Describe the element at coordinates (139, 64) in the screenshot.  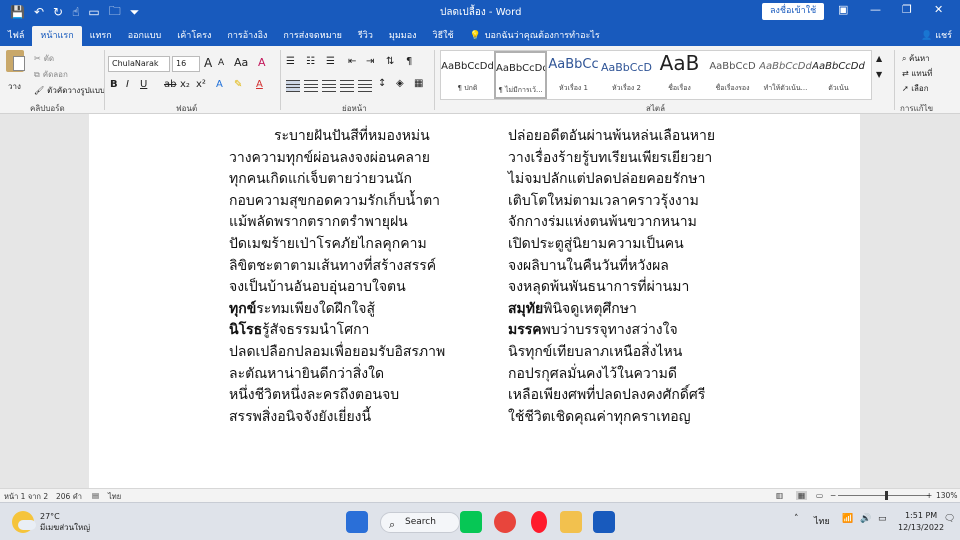
I see `font-name-input: ChulaNarak` at that location.